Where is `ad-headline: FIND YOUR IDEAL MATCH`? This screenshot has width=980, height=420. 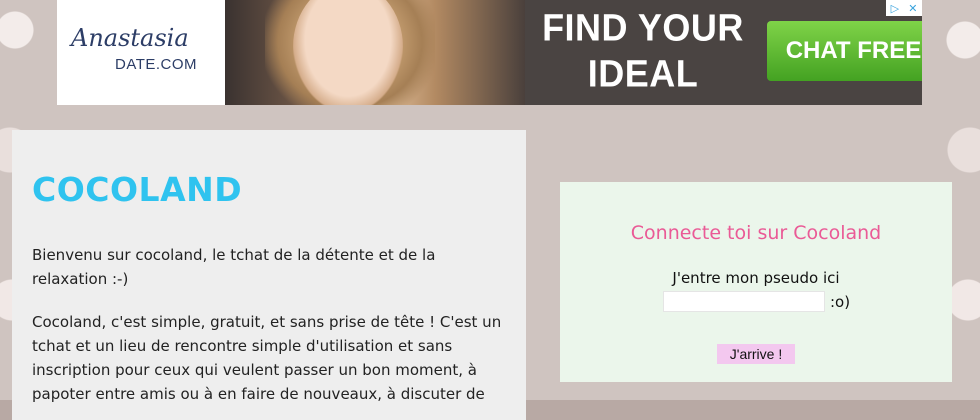 ad-headline: FIND YOUR IDEAL MATCH is located at coordinates (643, 55).